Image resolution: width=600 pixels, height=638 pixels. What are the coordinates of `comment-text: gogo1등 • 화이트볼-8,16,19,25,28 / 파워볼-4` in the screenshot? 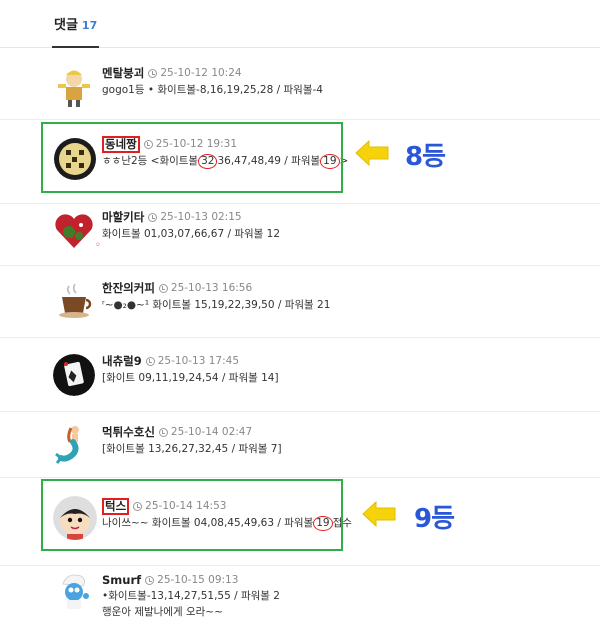 It's located at (212, 90).